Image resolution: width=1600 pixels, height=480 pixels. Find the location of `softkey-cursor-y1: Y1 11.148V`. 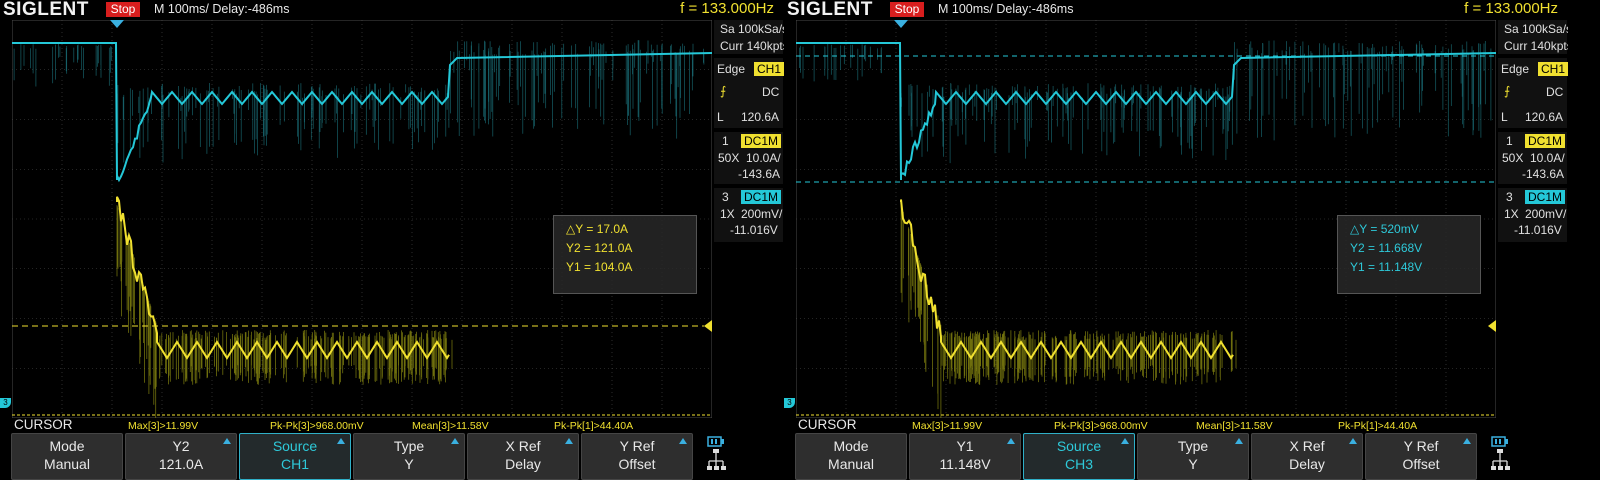

softkey-cursor-y1: Y1 11.148V is located at coordinates (965, 456).